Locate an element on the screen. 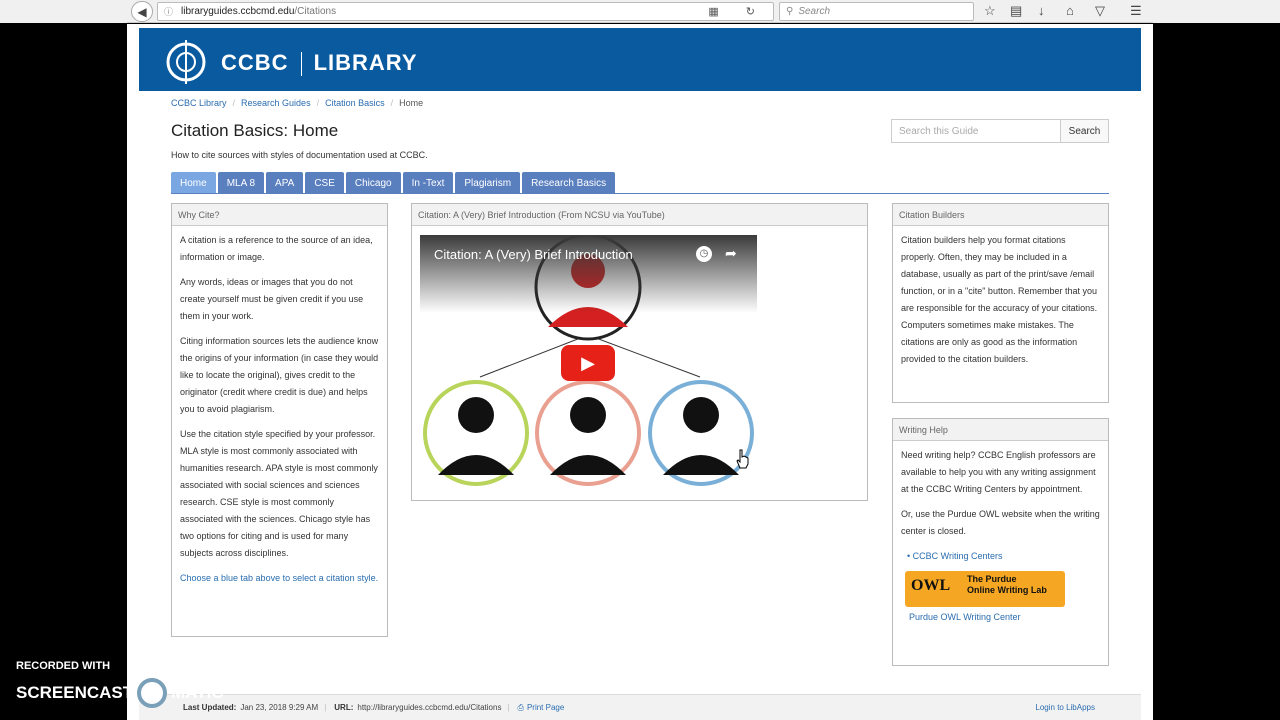  owl-logo-word: OWL is located at coordinates (931, 585).